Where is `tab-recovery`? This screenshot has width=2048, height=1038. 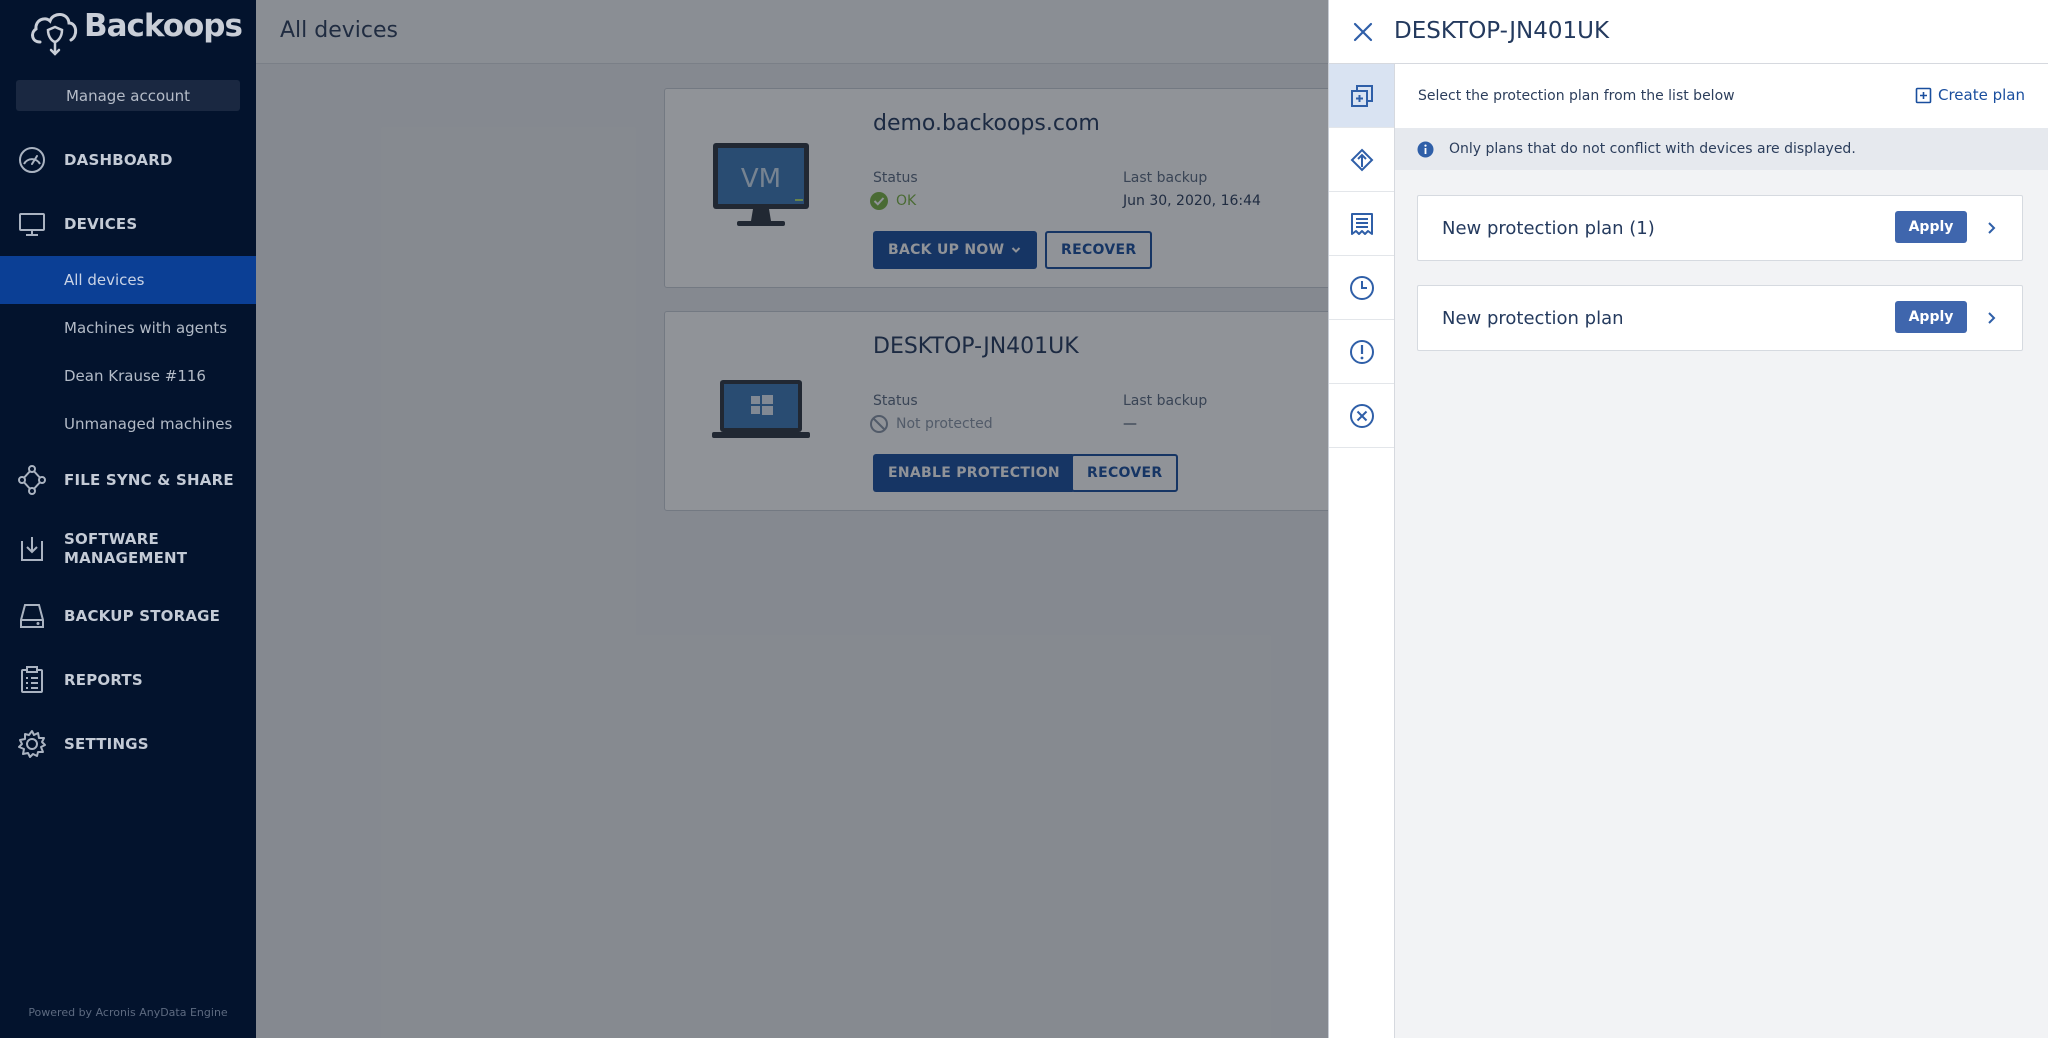
tab-recovery is located at coordinates (1361, 160).